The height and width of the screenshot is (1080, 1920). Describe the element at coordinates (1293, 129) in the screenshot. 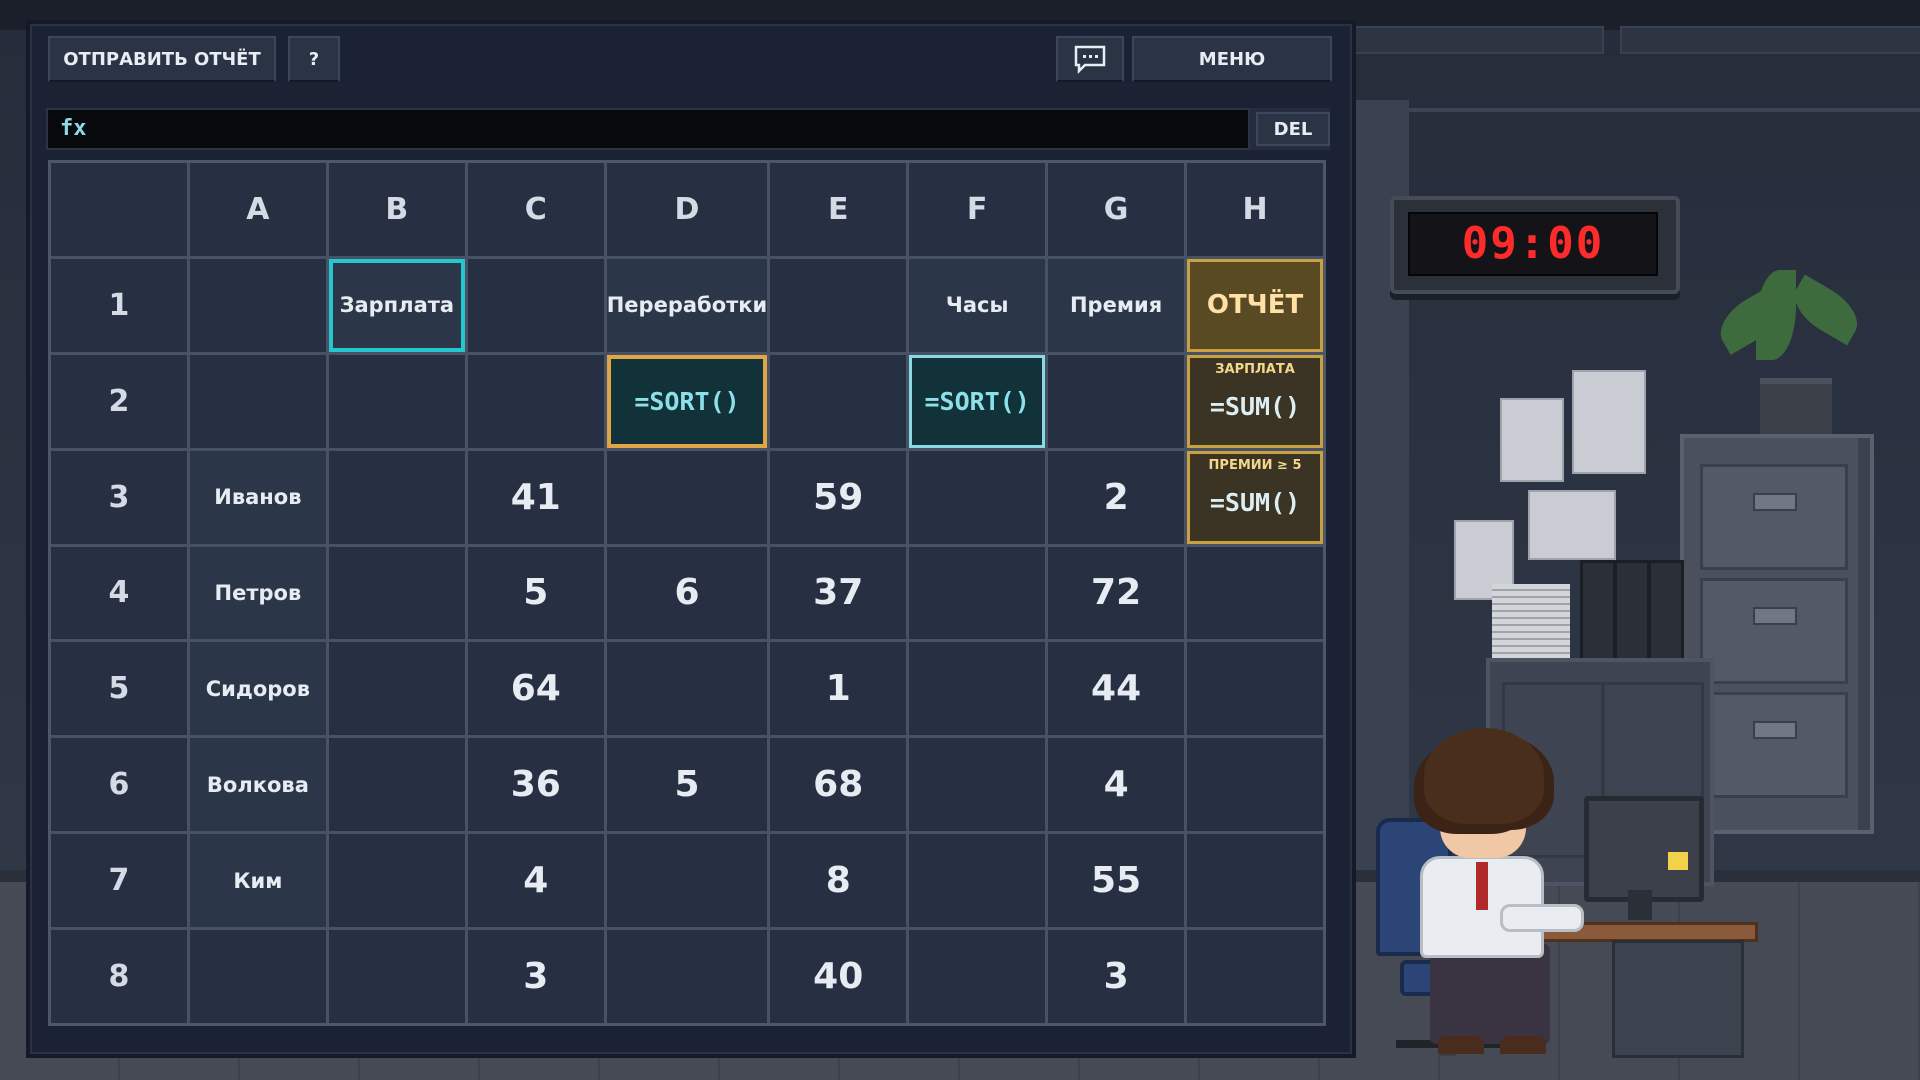

I see `delete-button: DEL` at that location.